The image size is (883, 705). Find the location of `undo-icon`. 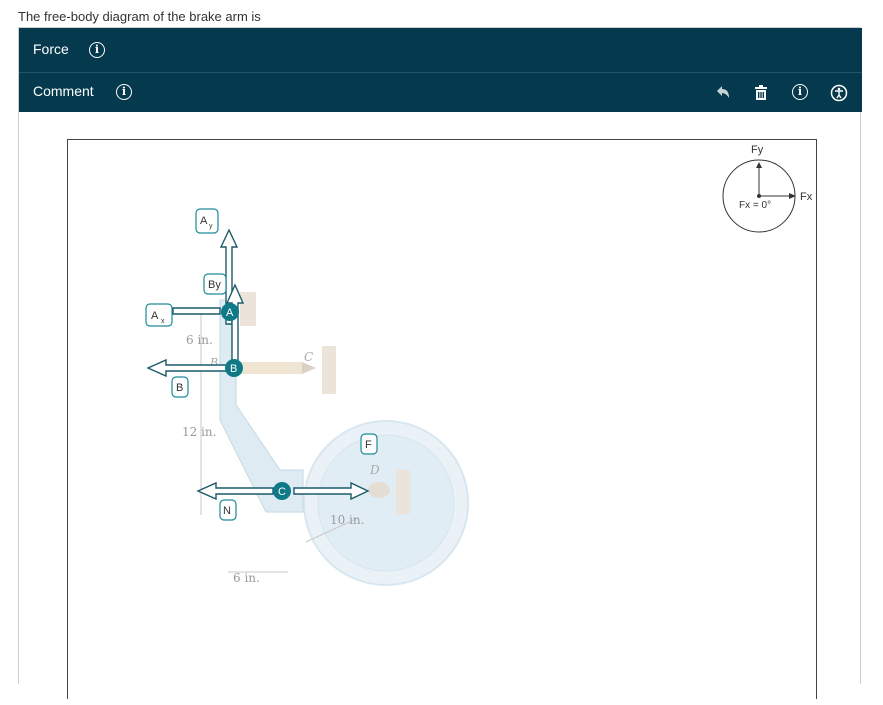

undo-icon is located at coordinates (722, 93).